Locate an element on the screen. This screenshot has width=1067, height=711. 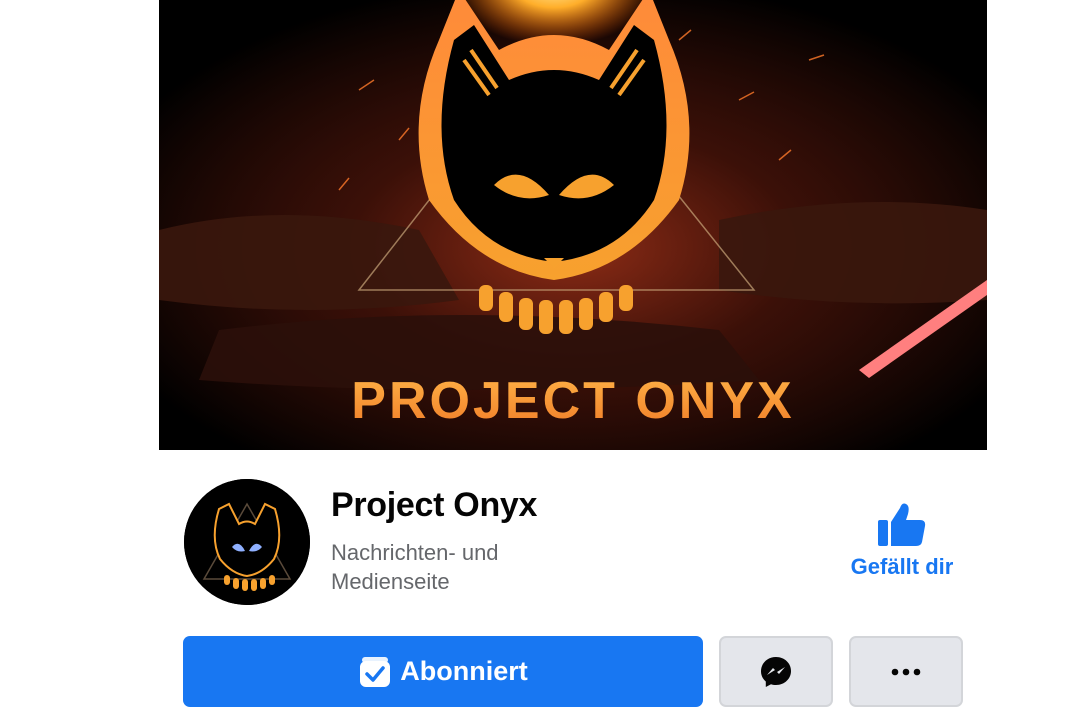
avatar is located at coordinates (247, 542).